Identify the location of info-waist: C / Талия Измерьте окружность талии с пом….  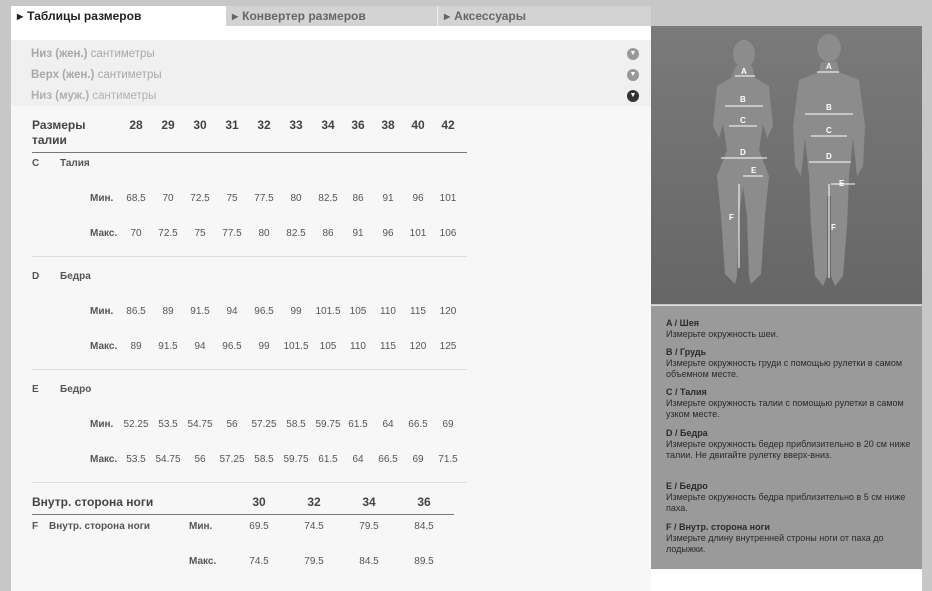
(785, 403).